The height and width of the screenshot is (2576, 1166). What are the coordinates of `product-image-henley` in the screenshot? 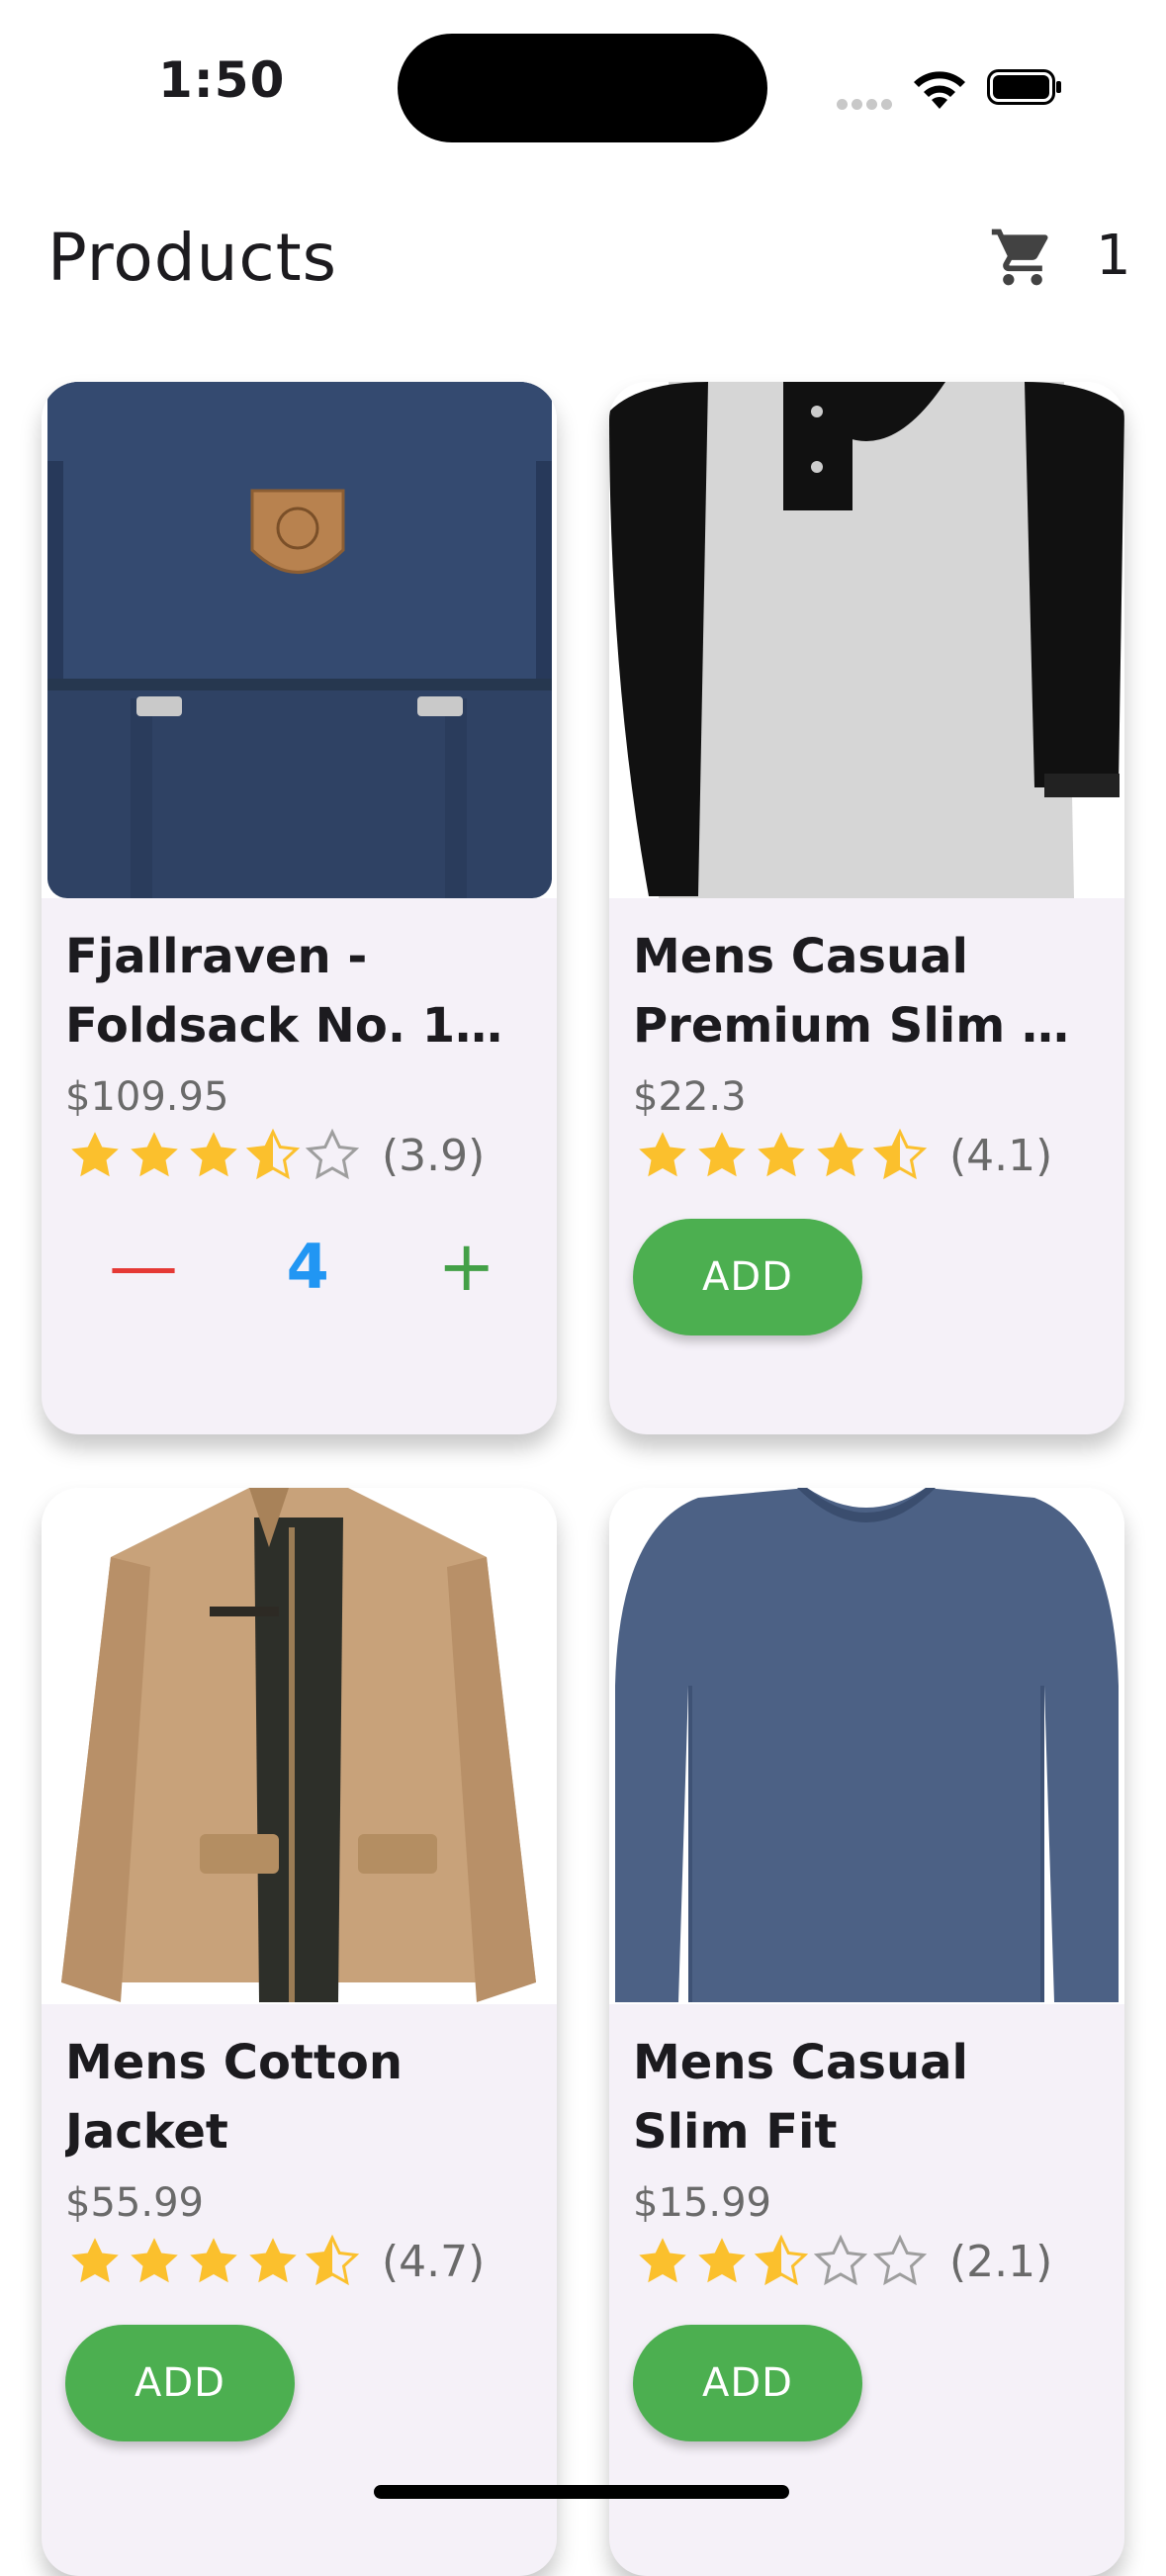 It's located at (866, 640).